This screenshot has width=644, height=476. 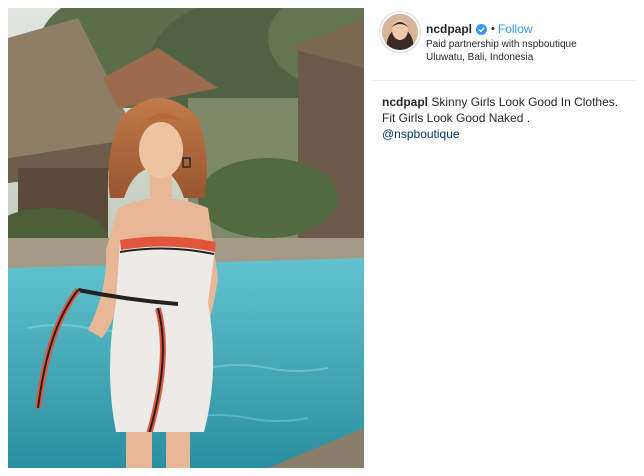 I want to click on user-row: ncdpapl • Follow, so click(x=479, y=29).